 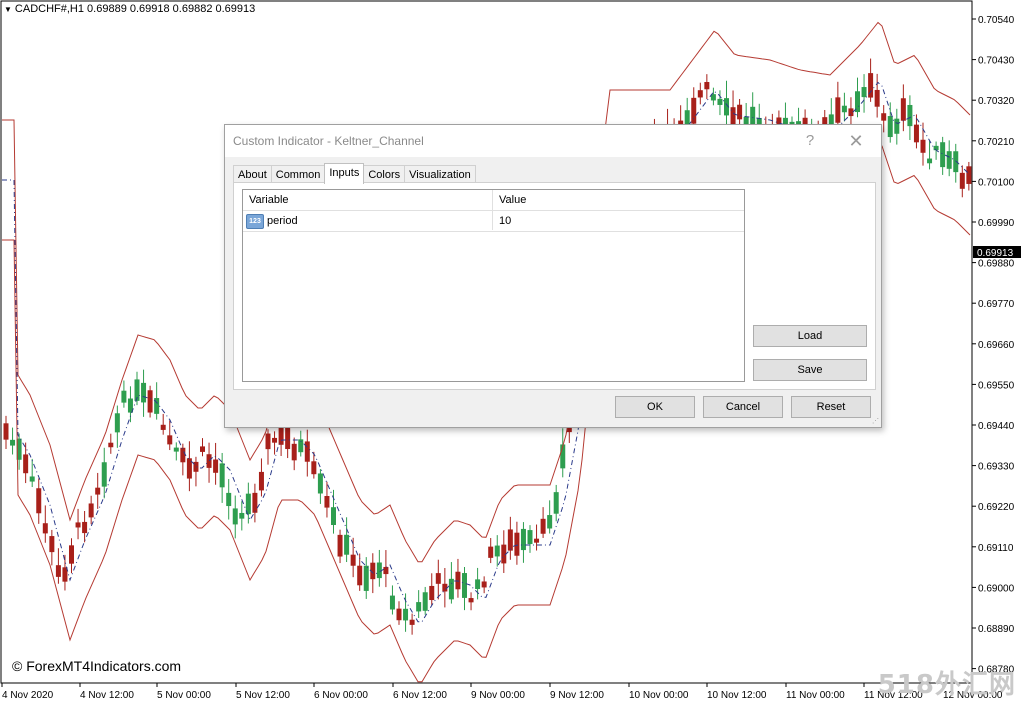 I want to click on copyright-text: © ForexMT4Indicators.com, so click(x=97, y=666).